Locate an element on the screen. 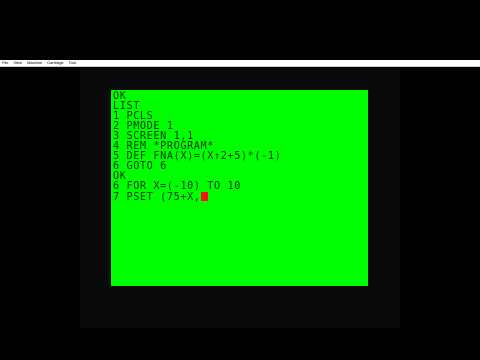  menu-file: File is located at coordinates (5, 63).